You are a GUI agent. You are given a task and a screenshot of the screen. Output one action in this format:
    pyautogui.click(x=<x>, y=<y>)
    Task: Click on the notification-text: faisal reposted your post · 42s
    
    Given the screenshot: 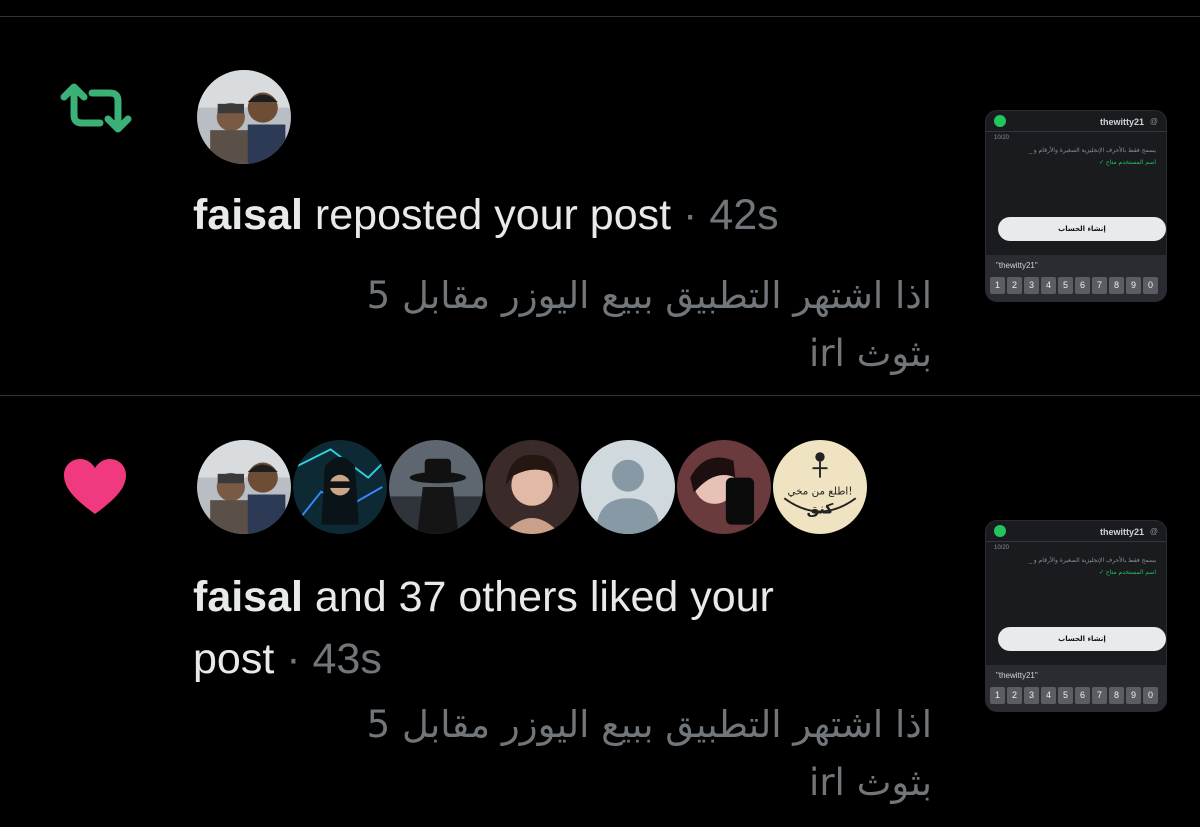 What is the action you would take?
    pyautogui.click(x=486, y=215)
    